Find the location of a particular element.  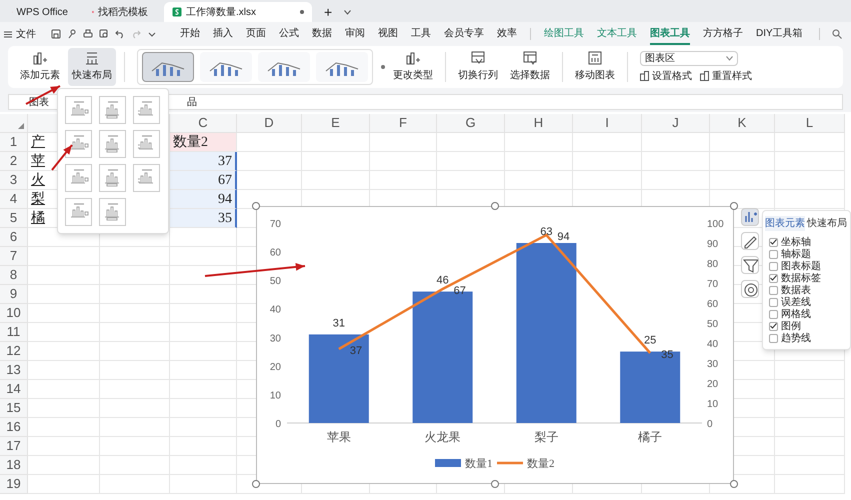

row-number: 7 is located at coordinates (14, 256).